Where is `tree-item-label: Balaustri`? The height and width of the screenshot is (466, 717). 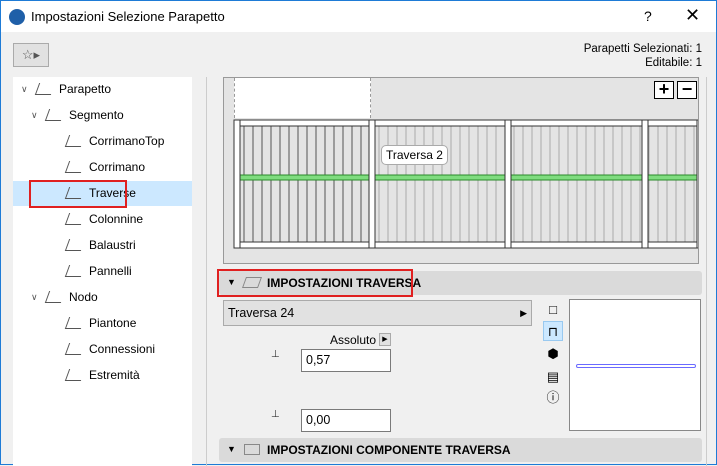
tree-item-label: Balaustri is located at coordinates (112, 245).